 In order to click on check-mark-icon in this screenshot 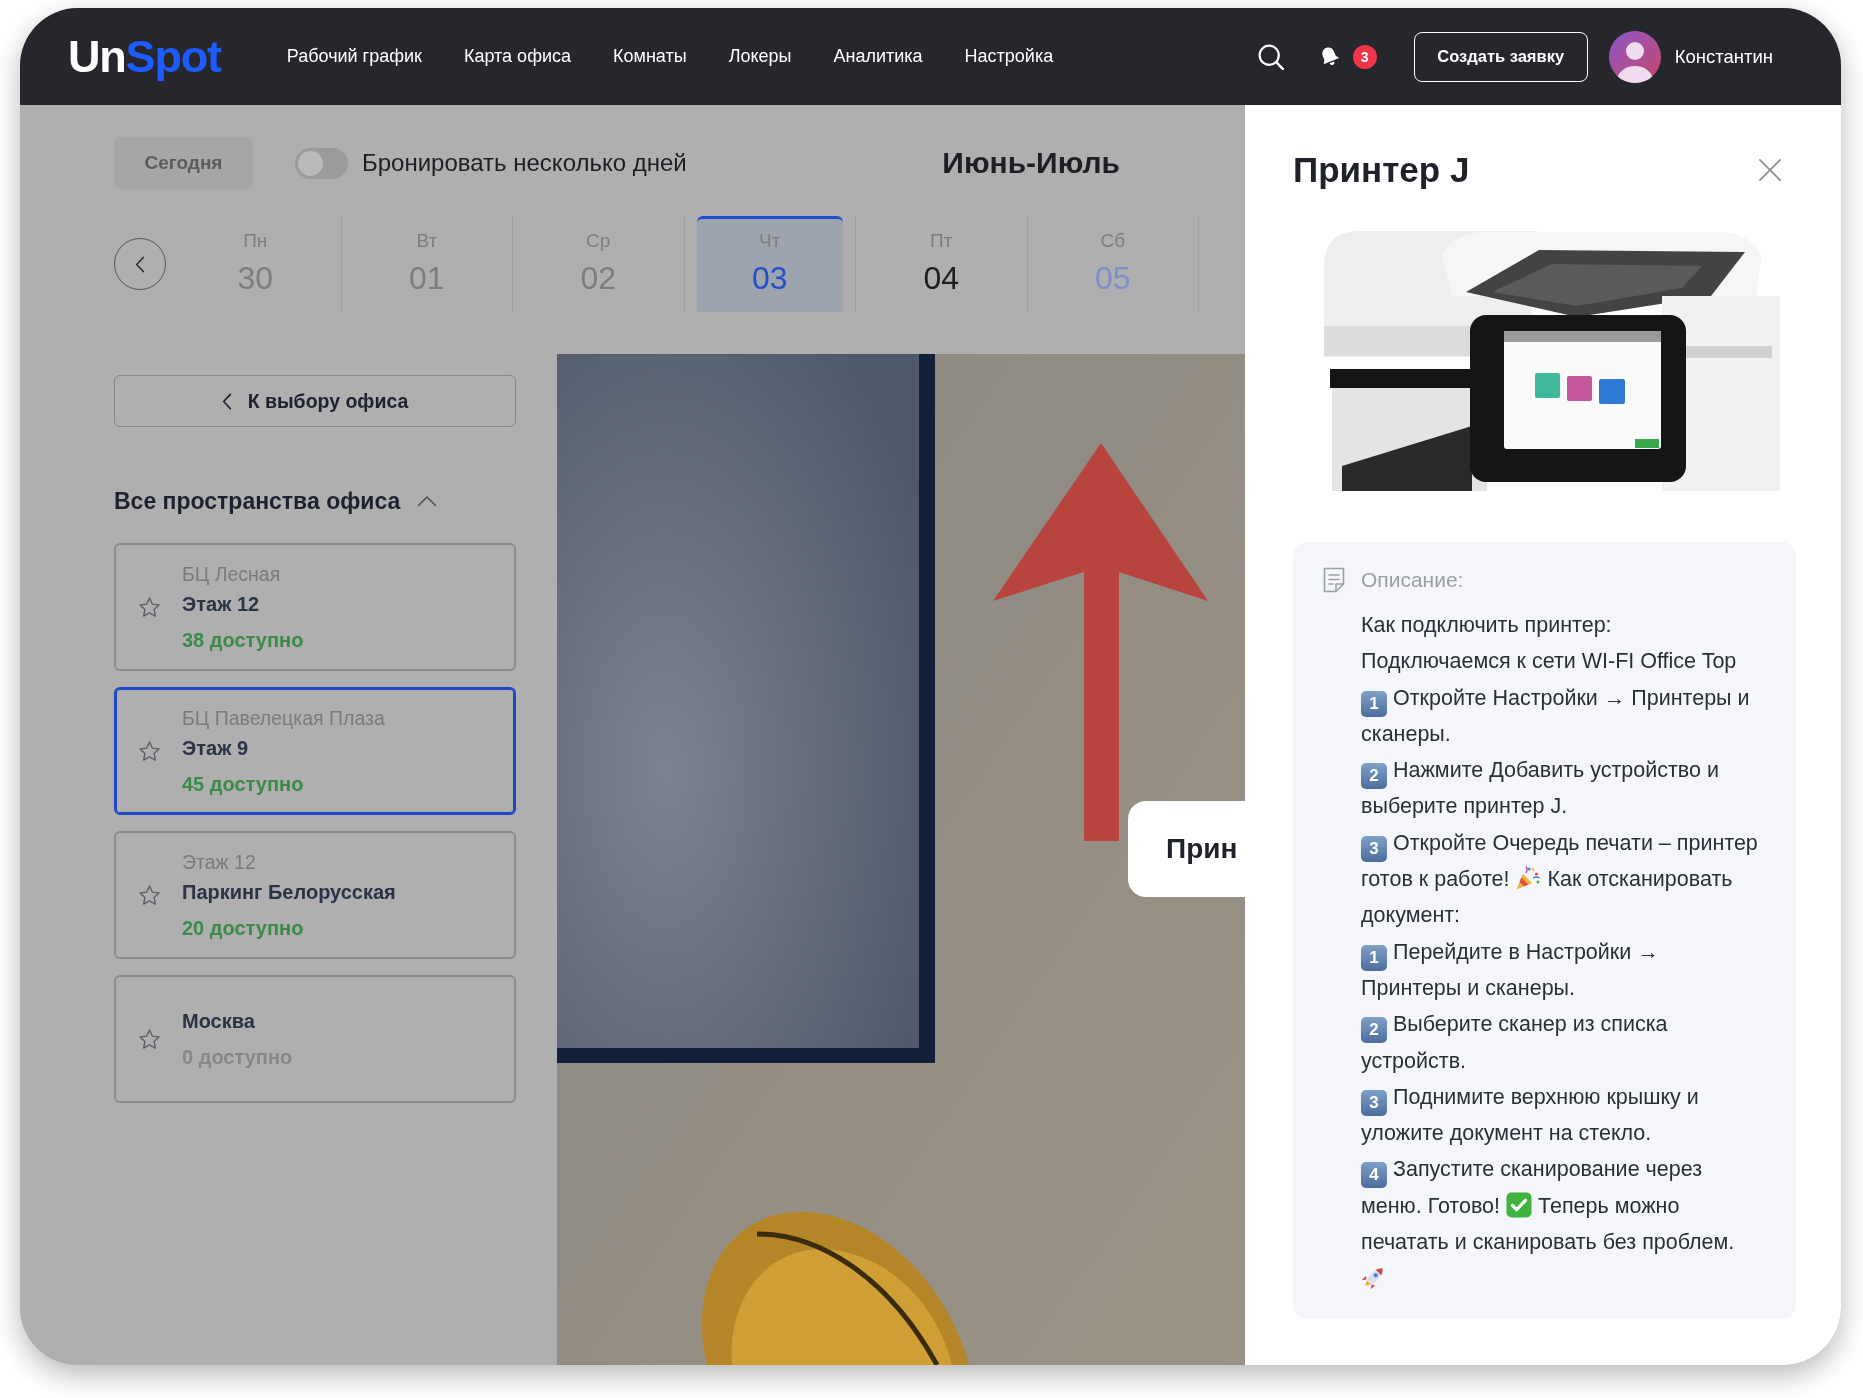, I will do `click(1519, 1204)`.